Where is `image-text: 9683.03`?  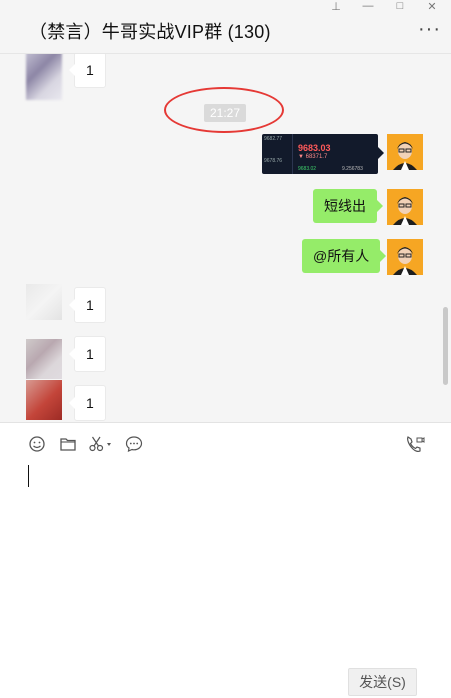
image-text: 9683.03 is located at coordinates (314, 148).